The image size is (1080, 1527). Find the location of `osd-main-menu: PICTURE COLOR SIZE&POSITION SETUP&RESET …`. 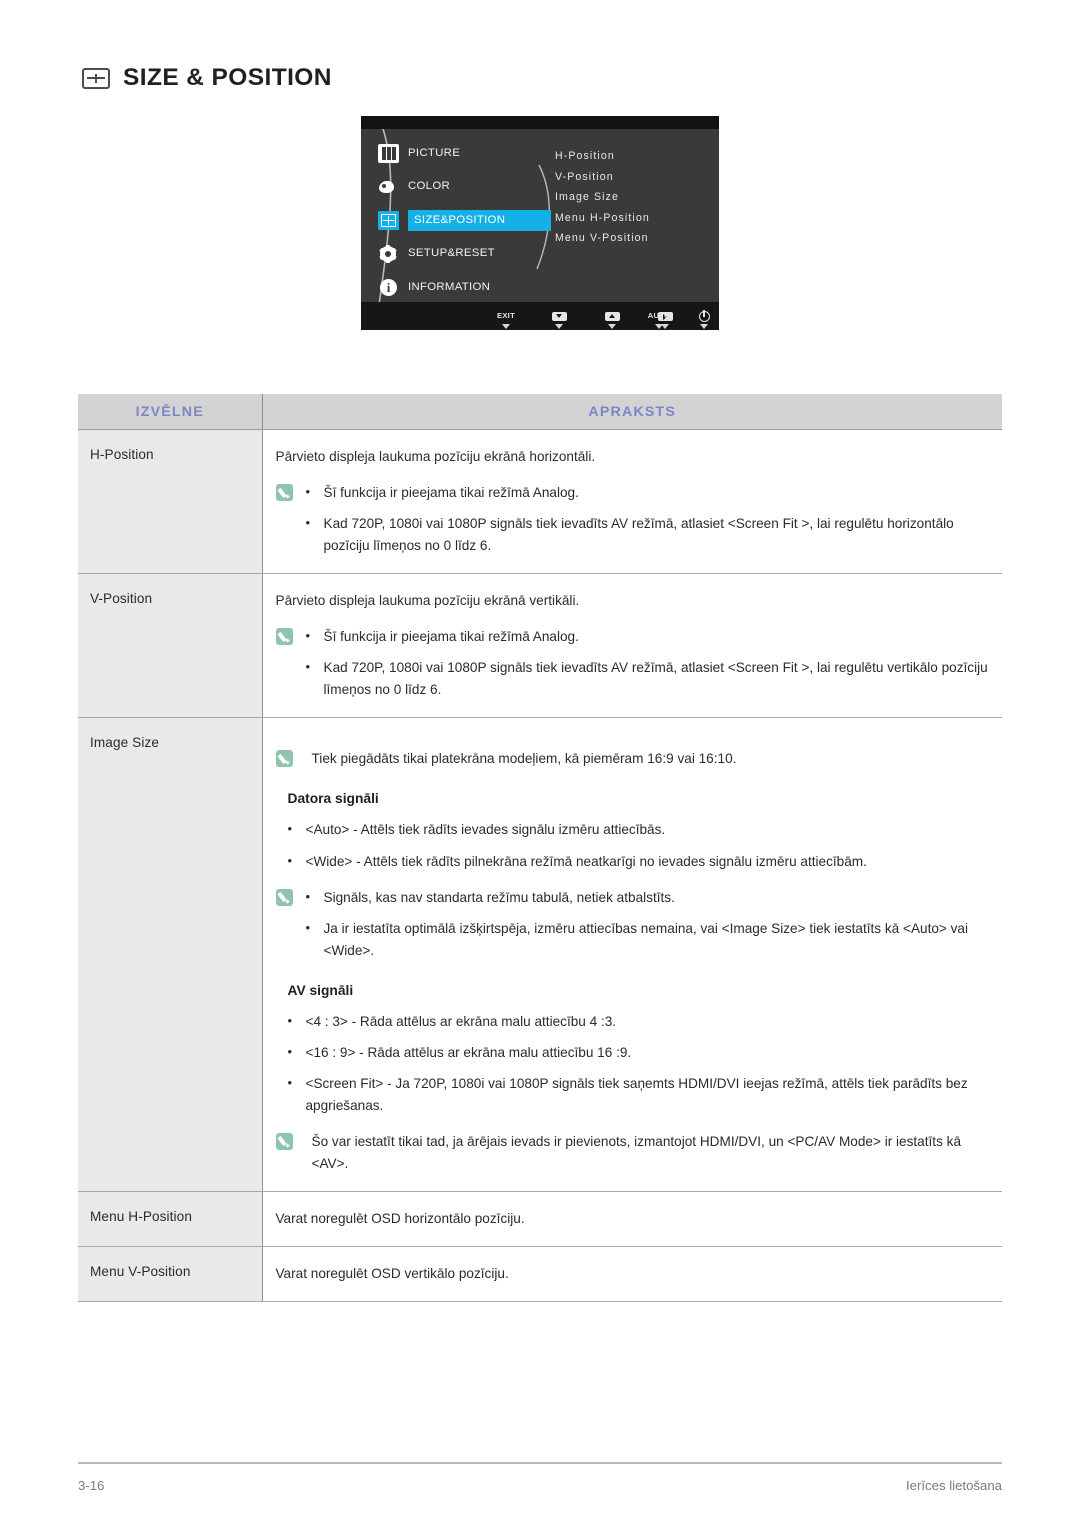

osd-main-menu: PICTURE COLOR SIZE&POSITION SETUP&RESET … is located at coordinates (473, 224).